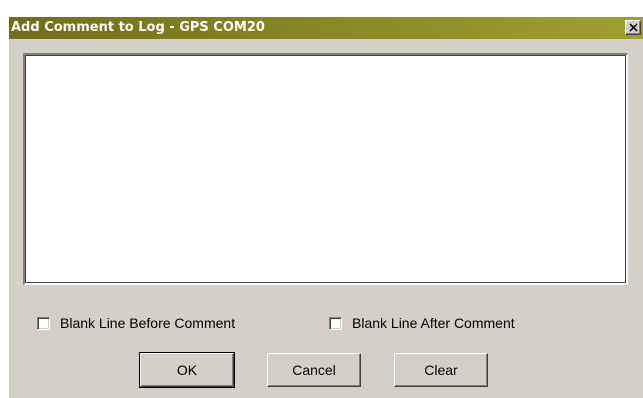 Image resolution: width=643 pixels, height=398 pixels. Describe the element at coordinates (441, 370) in the screenshot. I see `clear-button: Clear` at that location.